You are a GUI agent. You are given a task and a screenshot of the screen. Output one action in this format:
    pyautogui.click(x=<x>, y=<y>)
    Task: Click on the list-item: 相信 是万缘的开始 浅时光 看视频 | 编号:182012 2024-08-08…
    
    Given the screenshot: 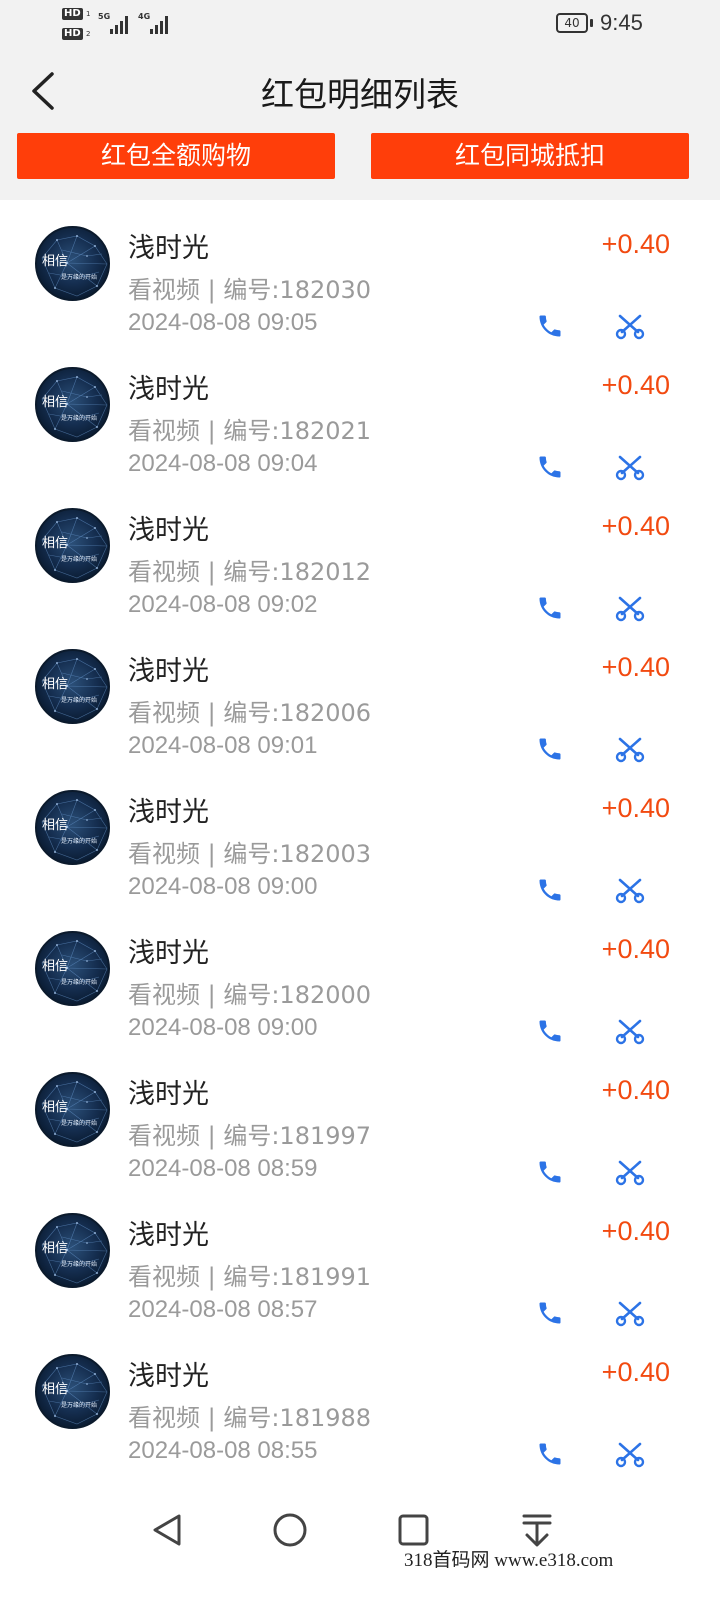 What is the action you would take?
    pyautogui.click(x=360, y=552)
    